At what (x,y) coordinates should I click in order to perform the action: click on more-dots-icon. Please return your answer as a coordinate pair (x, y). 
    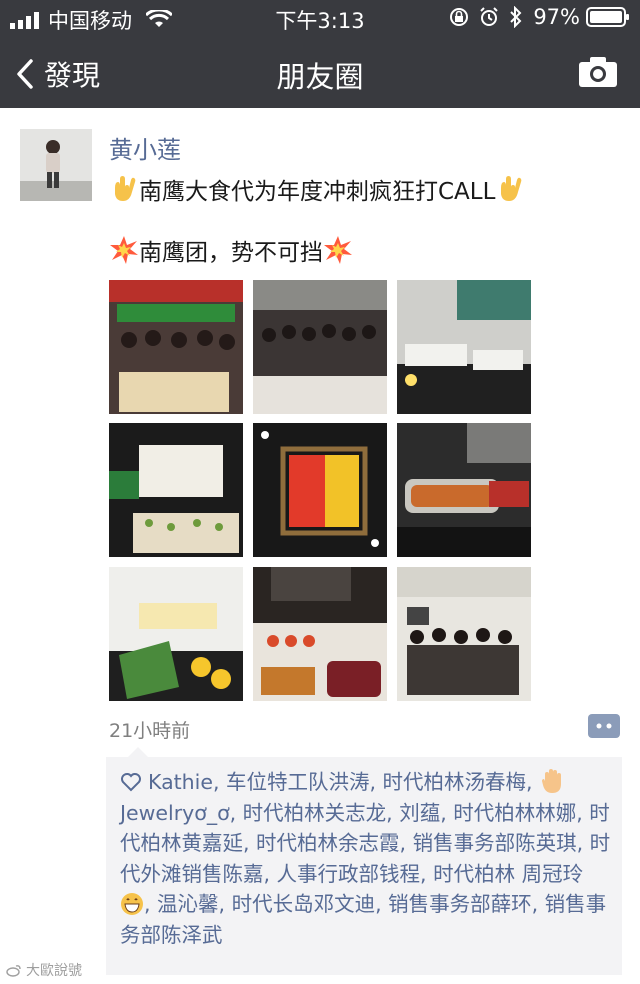
    Looking at the image, I should click on (604, 726).